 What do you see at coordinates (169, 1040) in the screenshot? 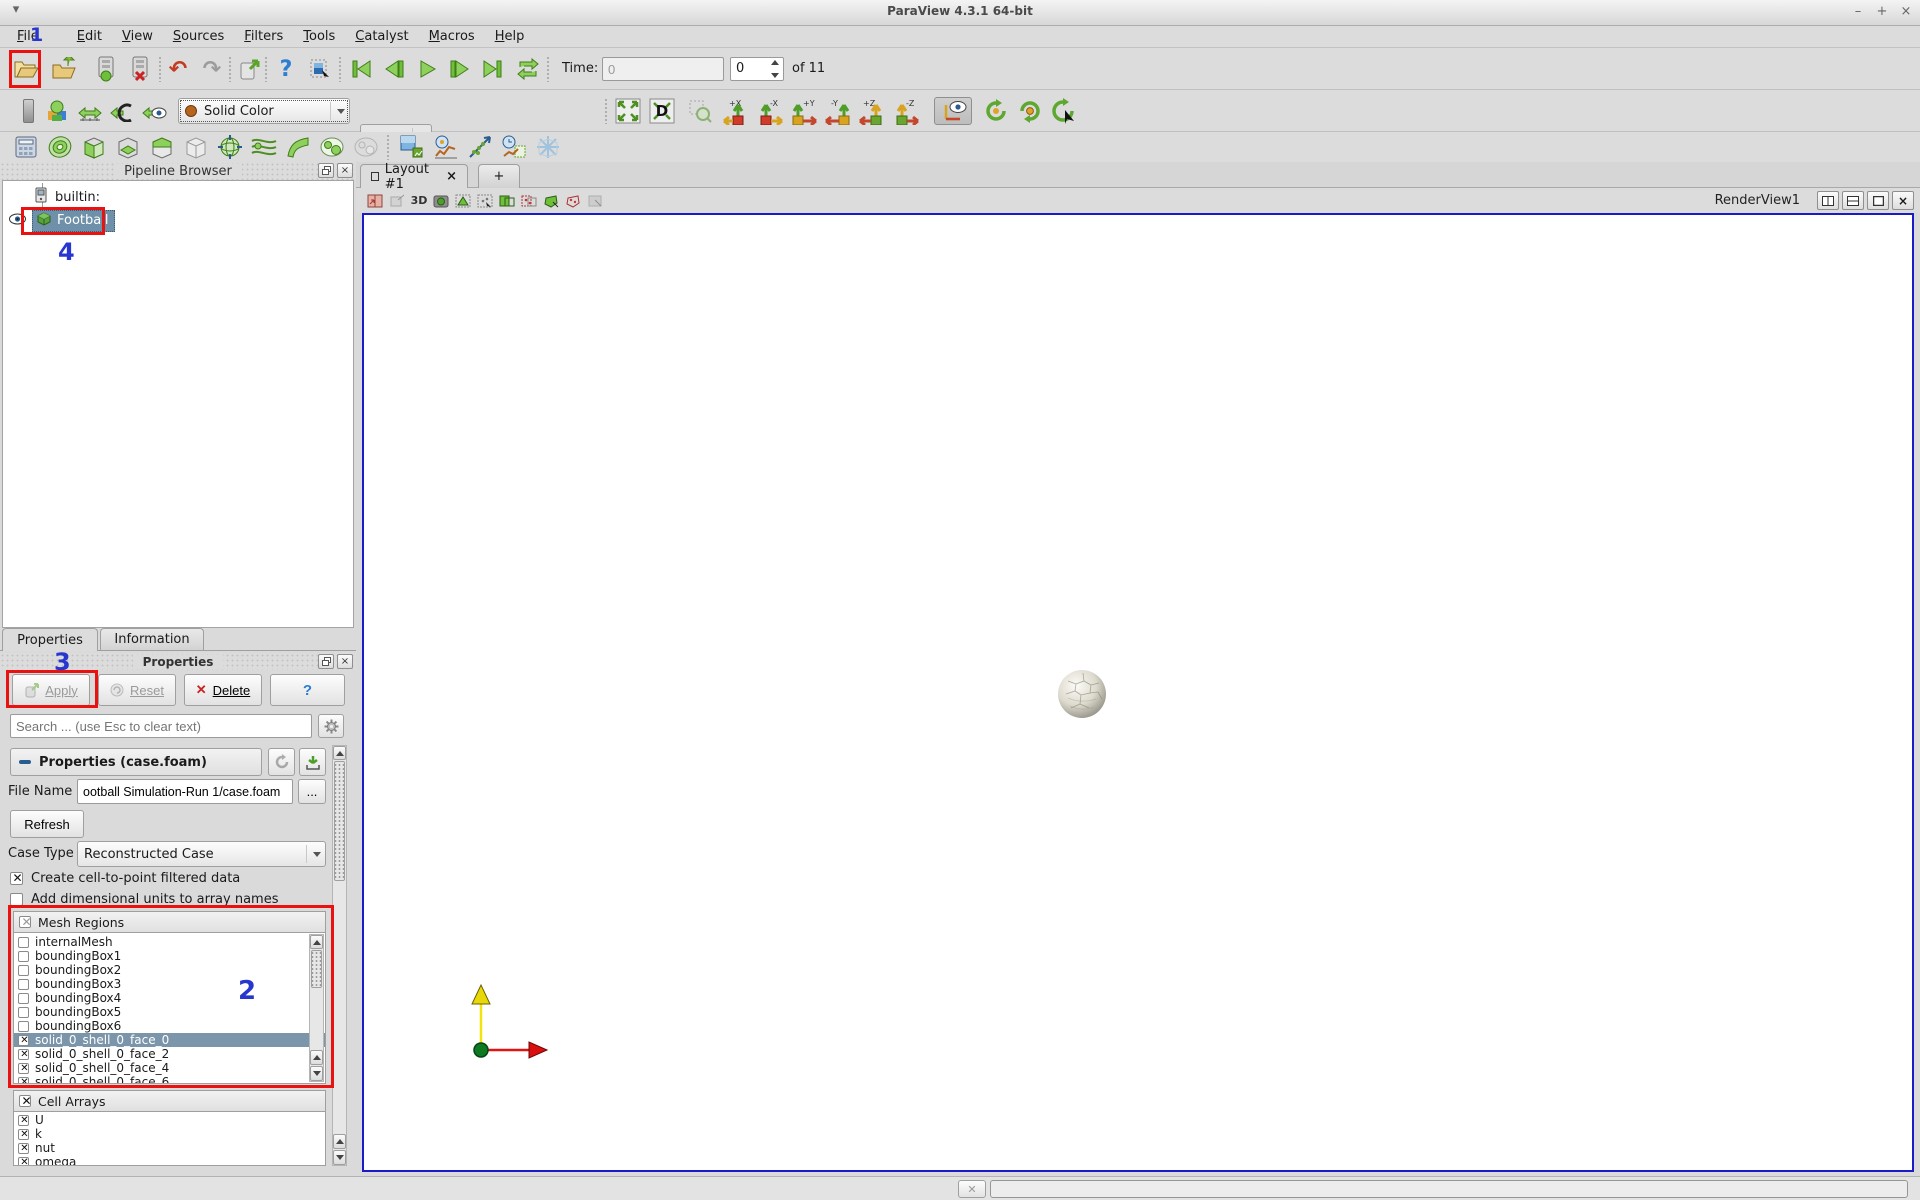
I see `mesh-region-row-selected: solid_0_shell_0_face_0` at bounding box center [169, 1040].